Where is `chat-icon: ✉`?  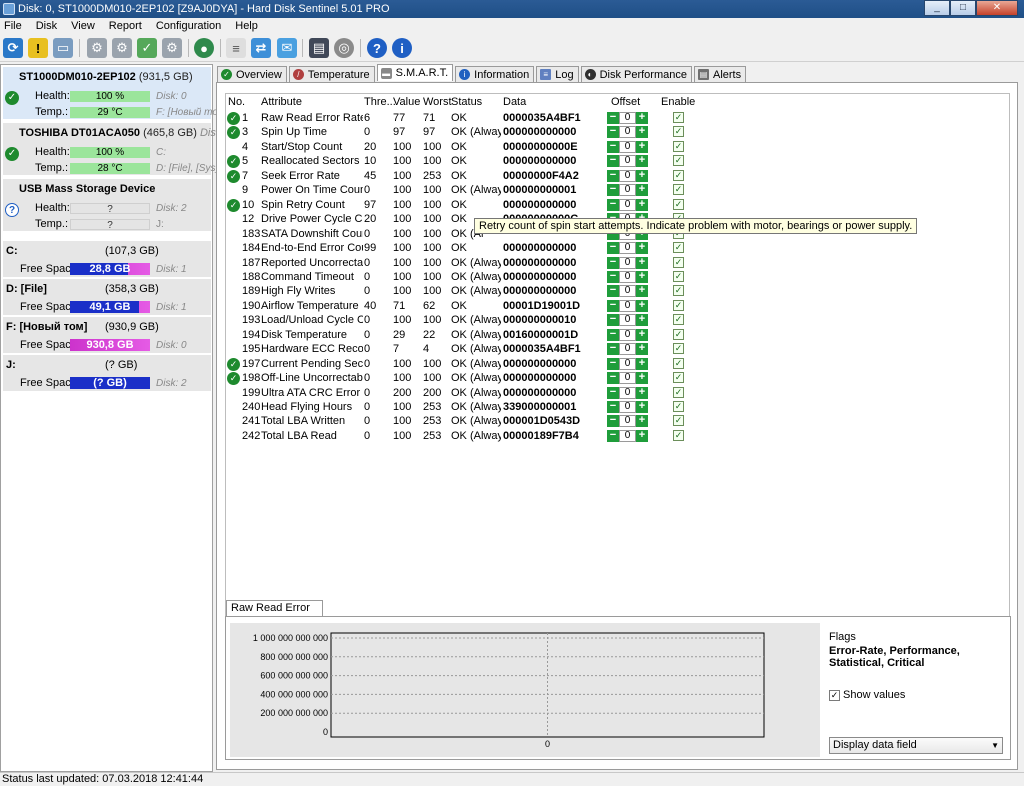 chat-icon: ✉ is located at coordinates (287, 48).